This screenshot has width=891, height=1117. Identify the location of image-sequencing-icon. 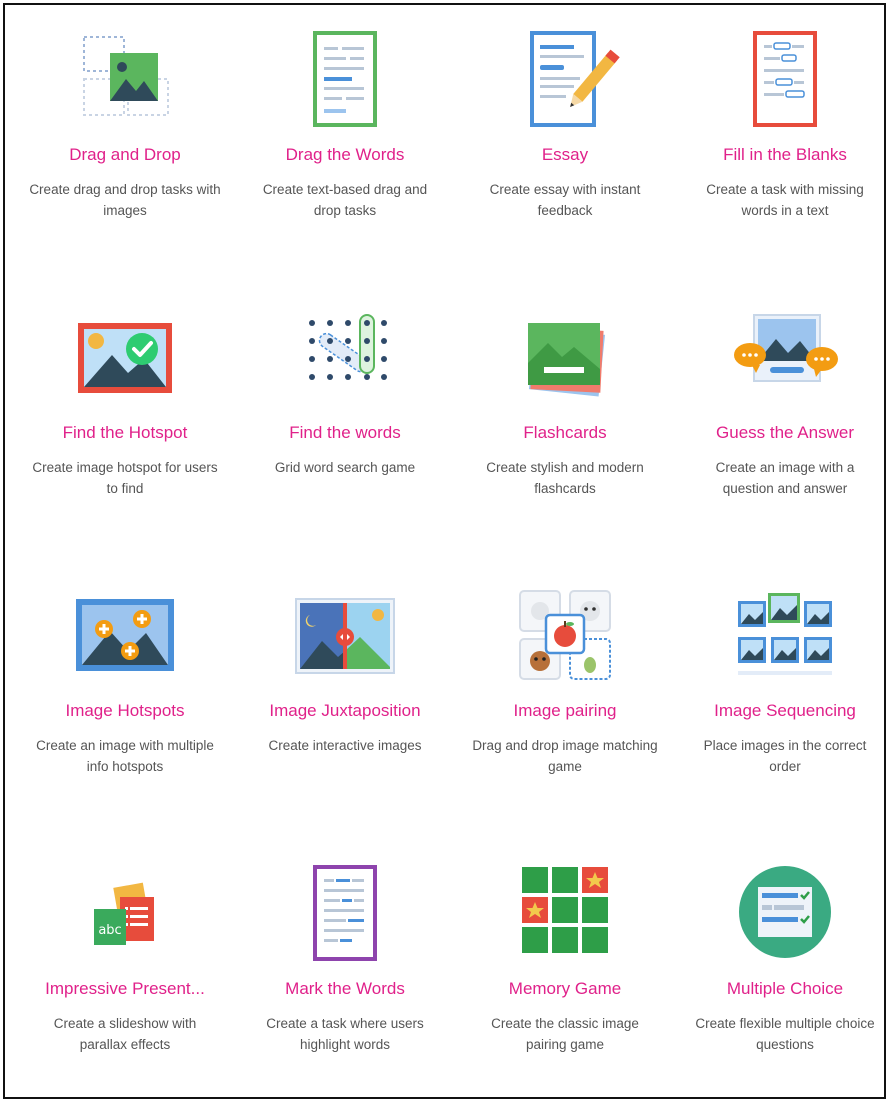
(785, 634).